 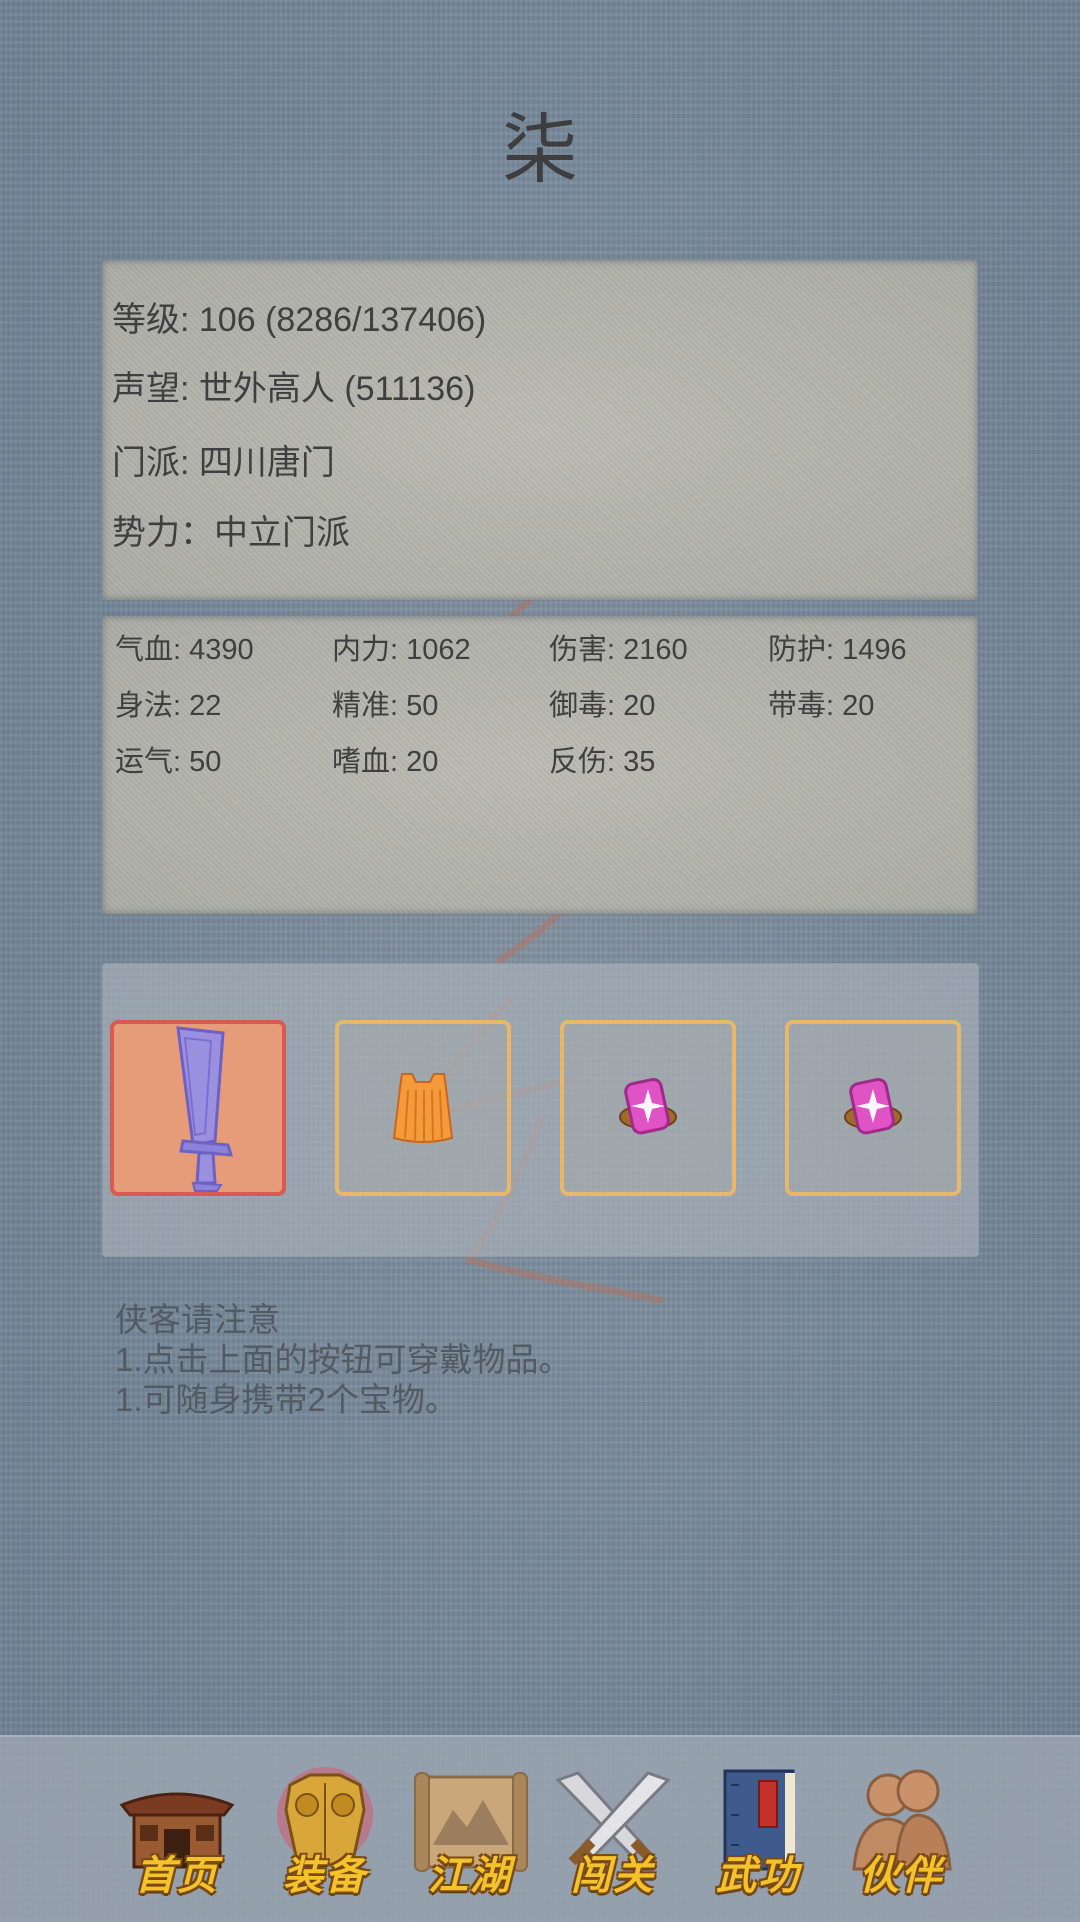 I want to click on stat-inner-power: 内力: 1062, so click(x=401, y=650).